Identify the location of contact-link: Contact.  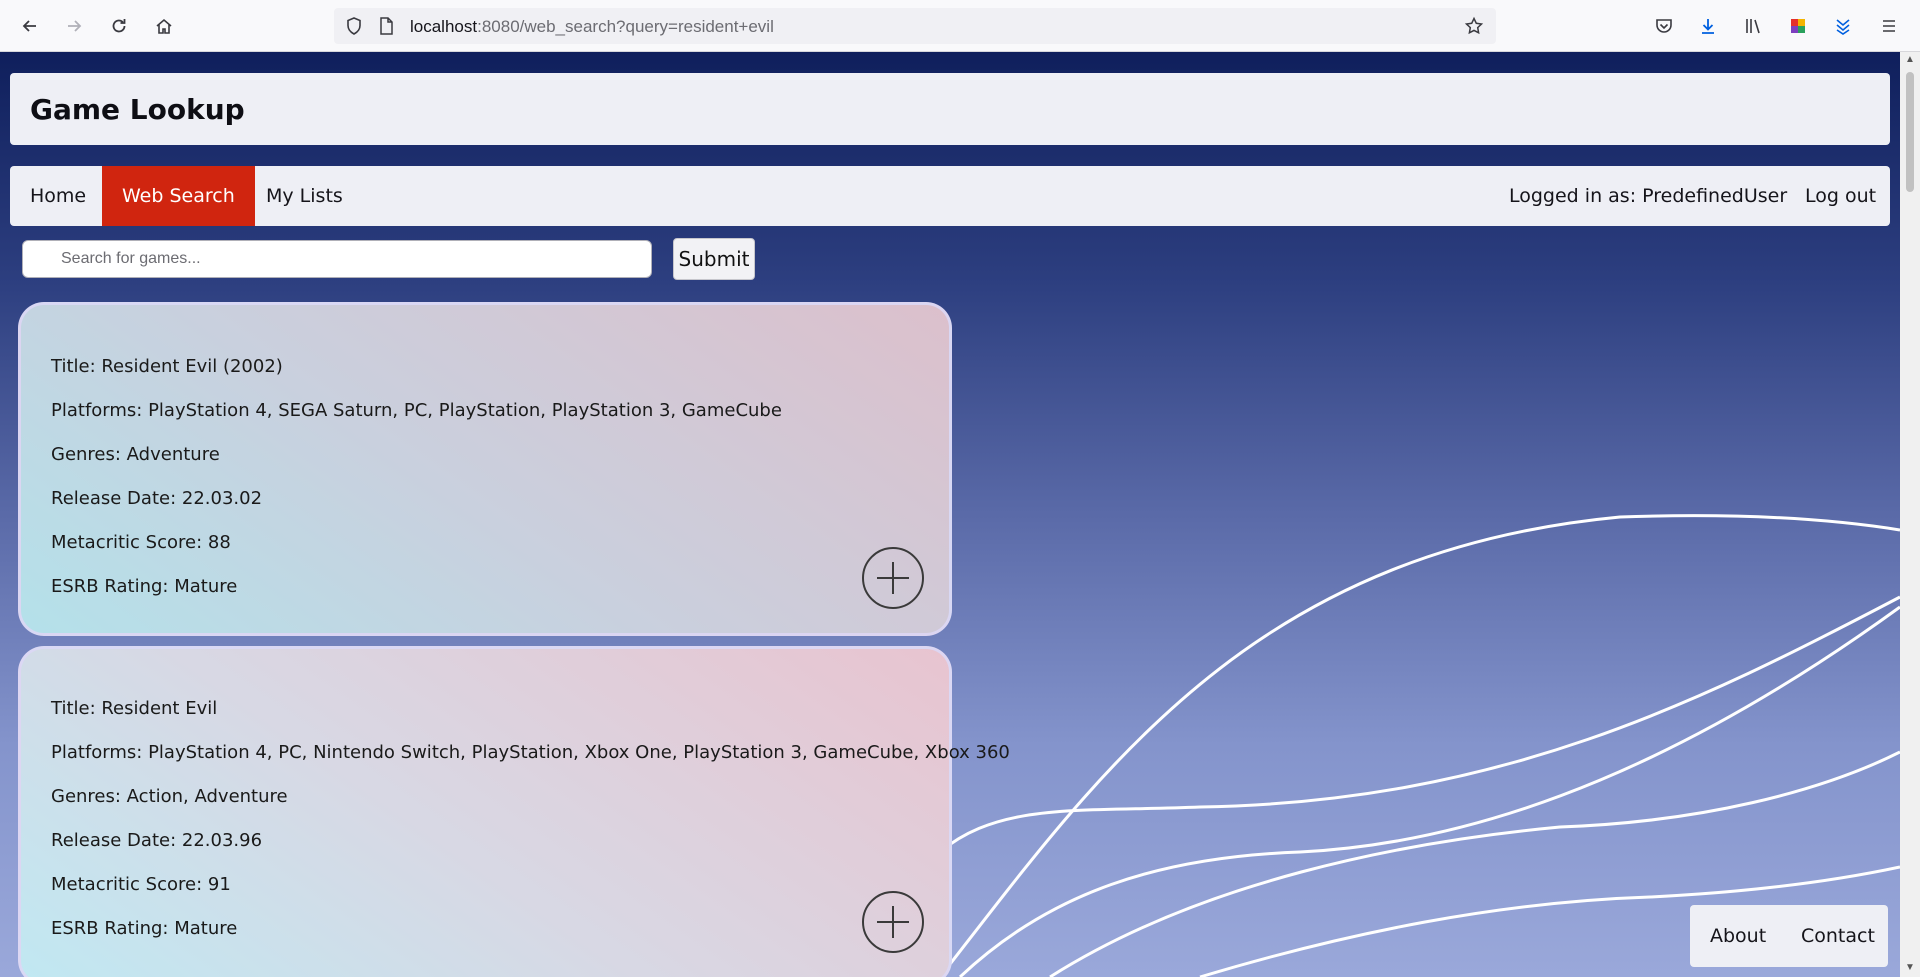
(1838, 936).